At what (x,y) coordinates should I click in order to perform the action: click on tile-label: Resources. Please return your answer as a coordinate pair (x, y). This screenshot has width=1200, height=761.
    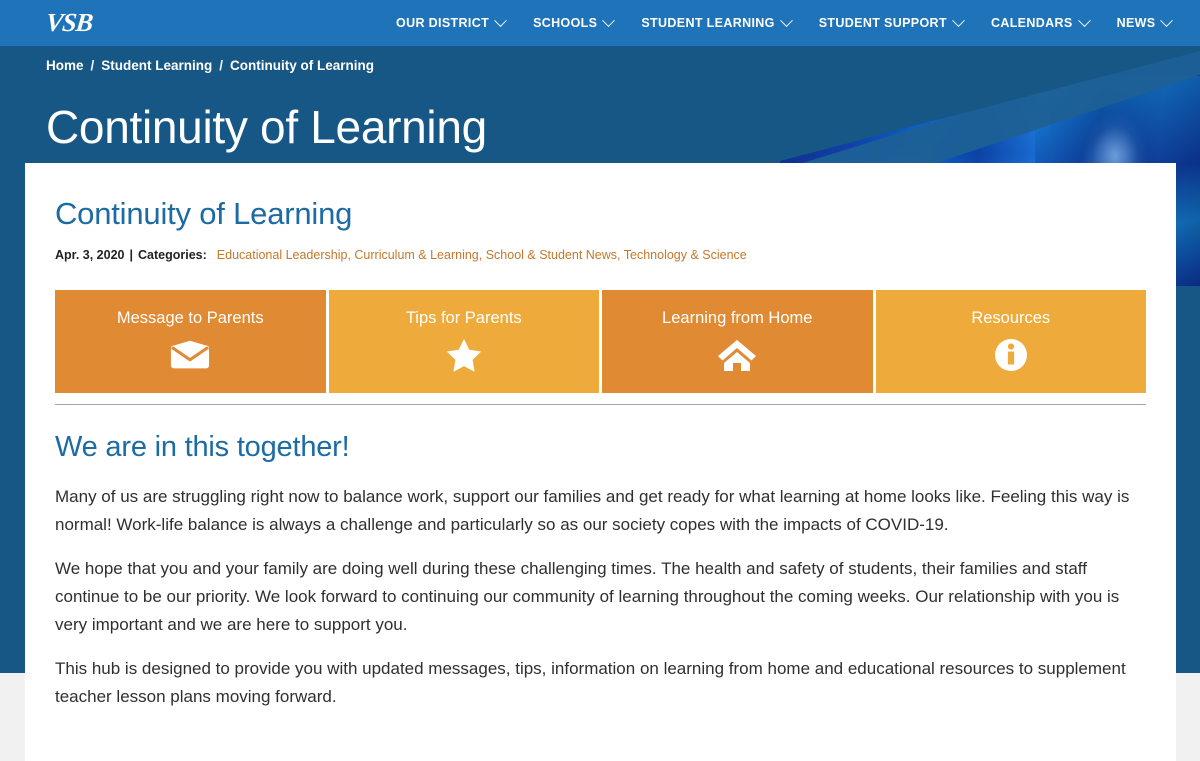
    Looking at the image, I should click on (1011, 318).